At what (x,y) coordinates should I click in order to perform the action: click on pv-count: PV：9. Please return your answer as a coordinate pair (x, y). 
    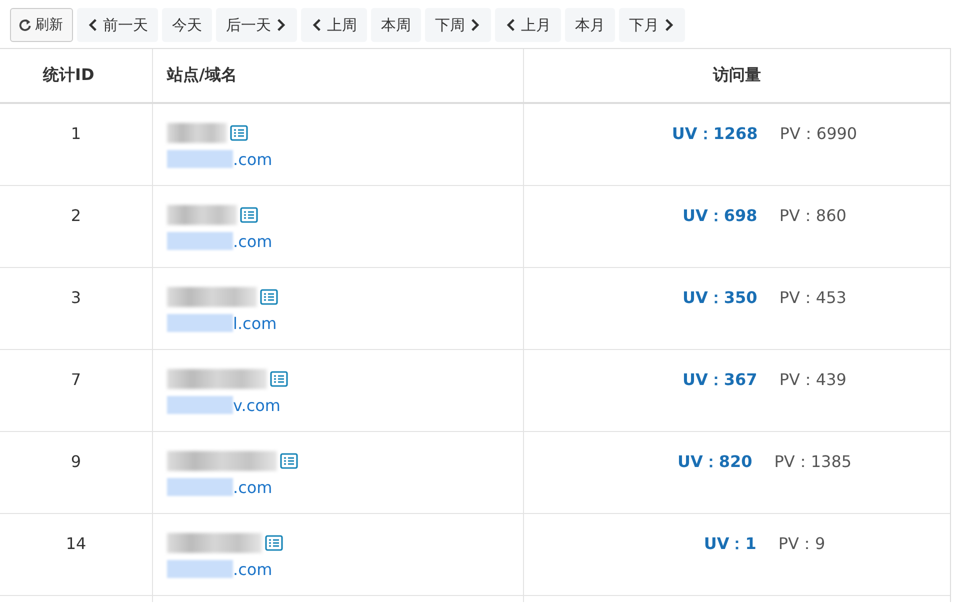
    Looking at the image, I should click on (802, 544).